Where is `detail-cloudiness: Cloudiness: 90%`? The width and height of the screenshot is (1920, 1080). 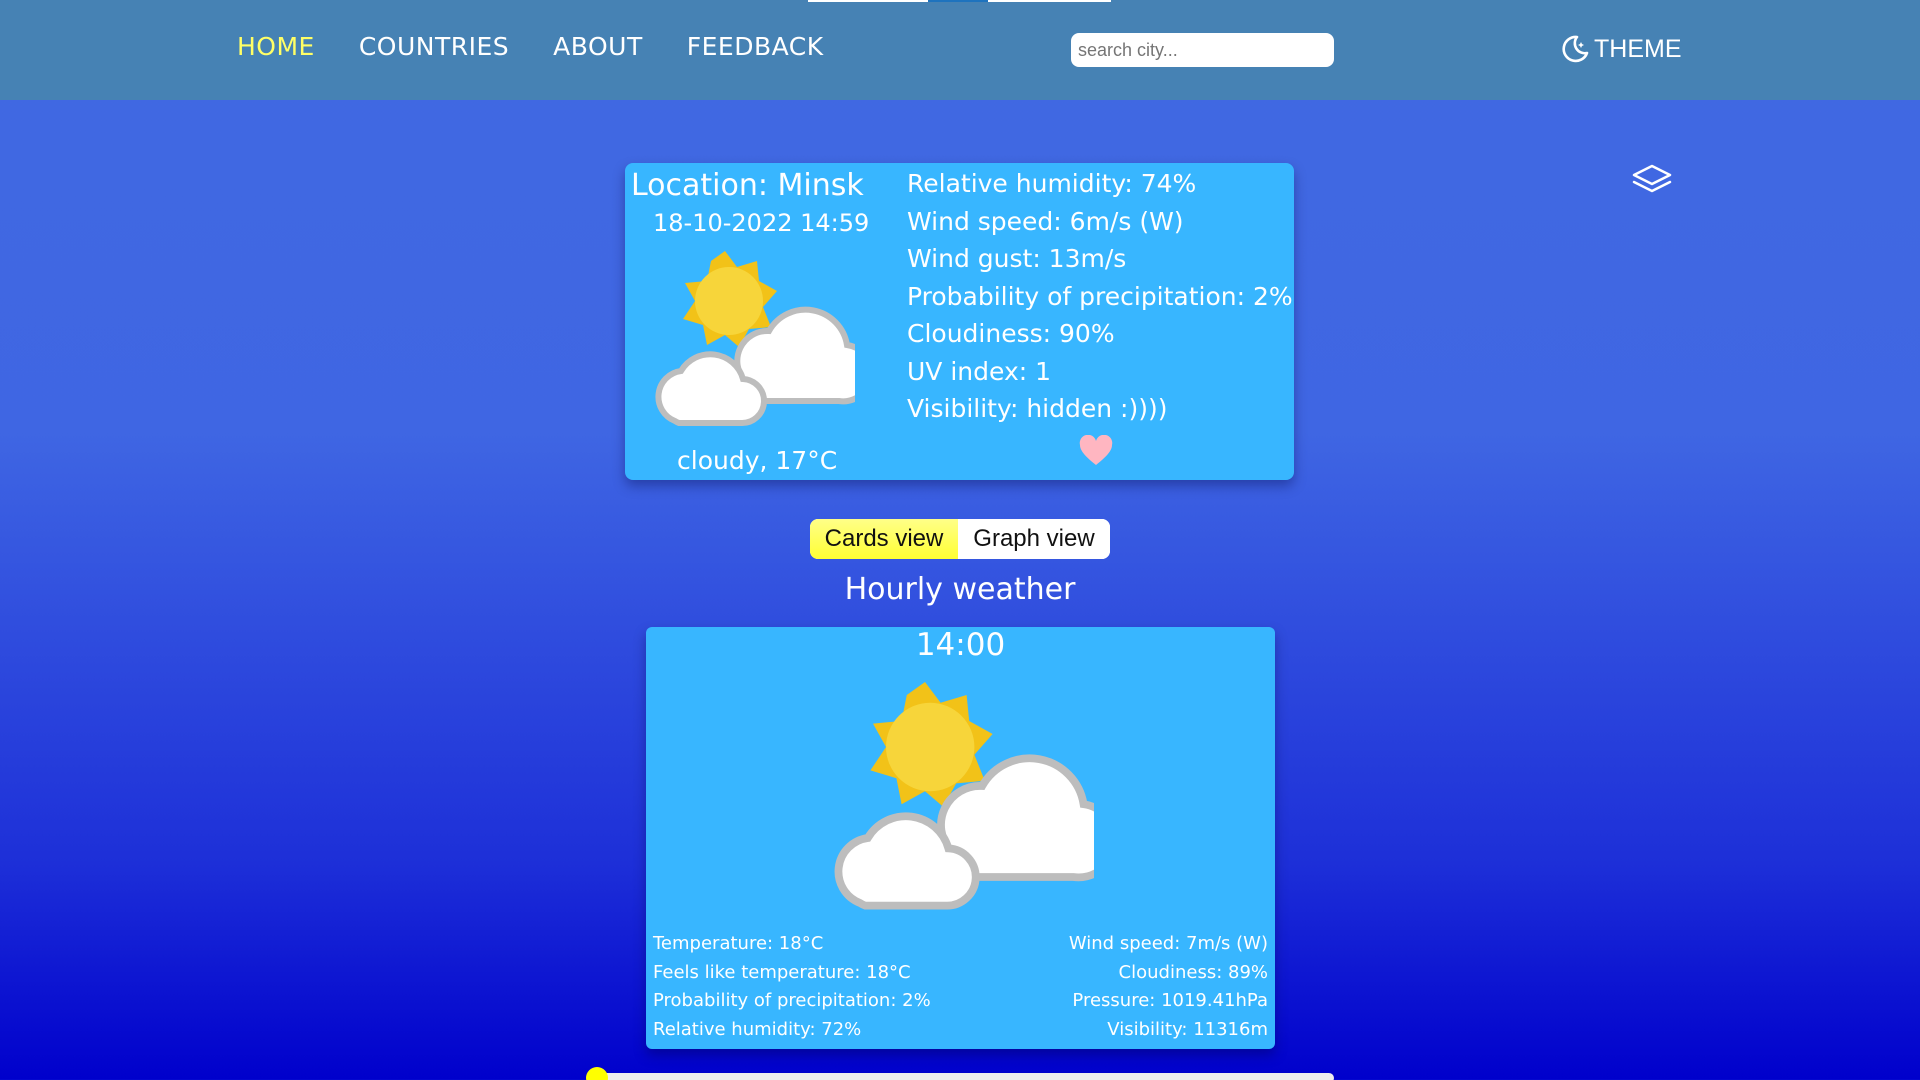
detail-cloudiness: Cloudiness: 90% is located at coordinates (1011, 333).